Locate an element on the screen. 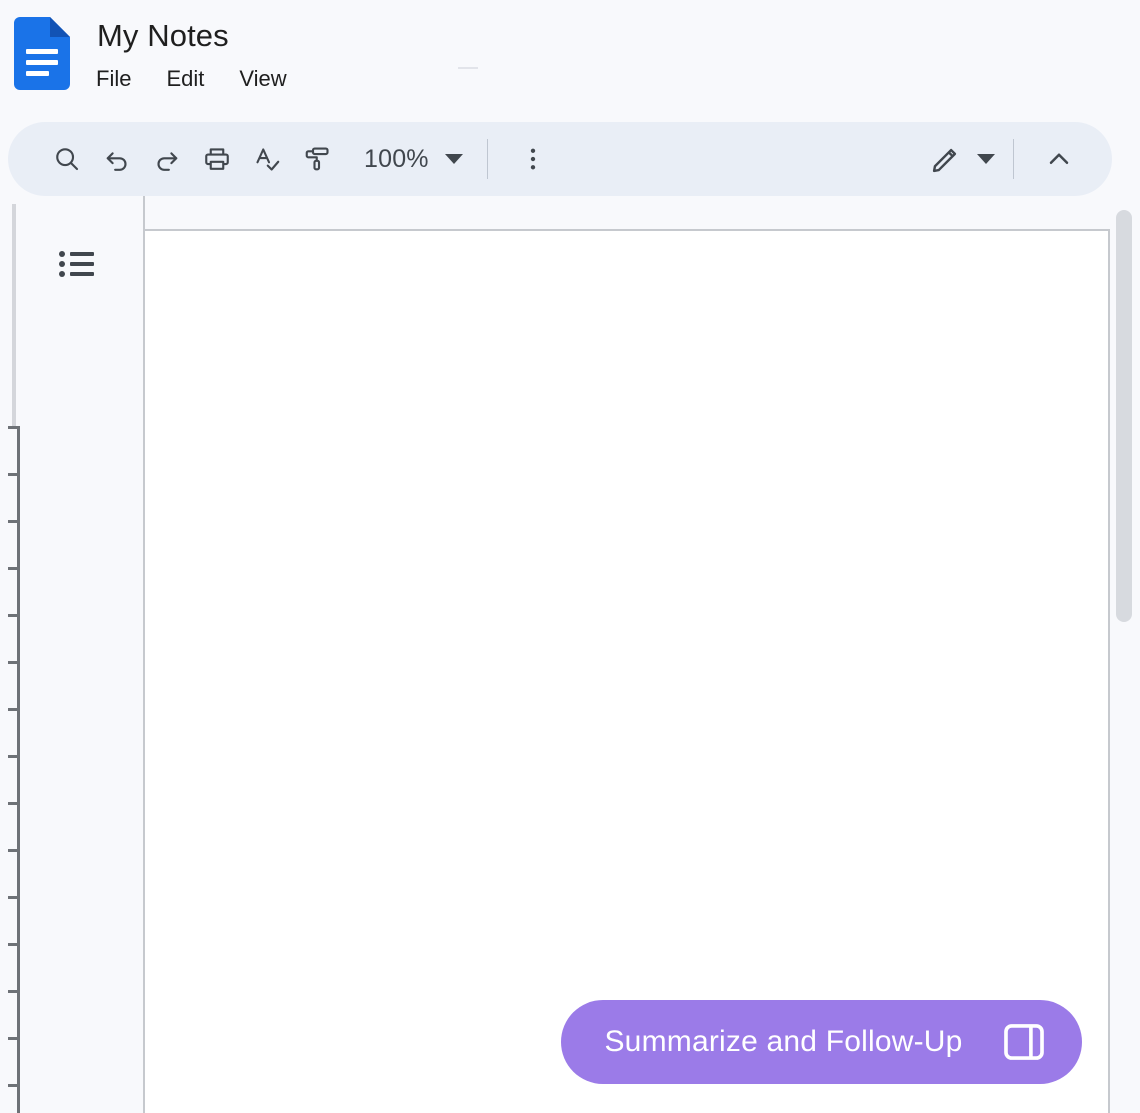  redo-button is located at coordinates (167, 159).